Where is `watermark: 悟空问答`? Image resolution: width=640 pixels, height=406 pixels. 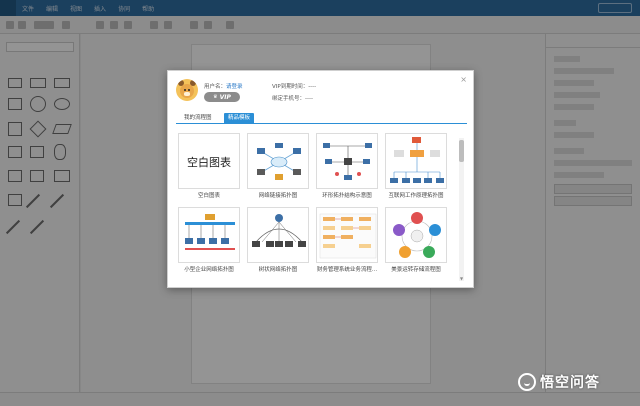
watermark: 悟空问答 is located at coordinates (576, 382).